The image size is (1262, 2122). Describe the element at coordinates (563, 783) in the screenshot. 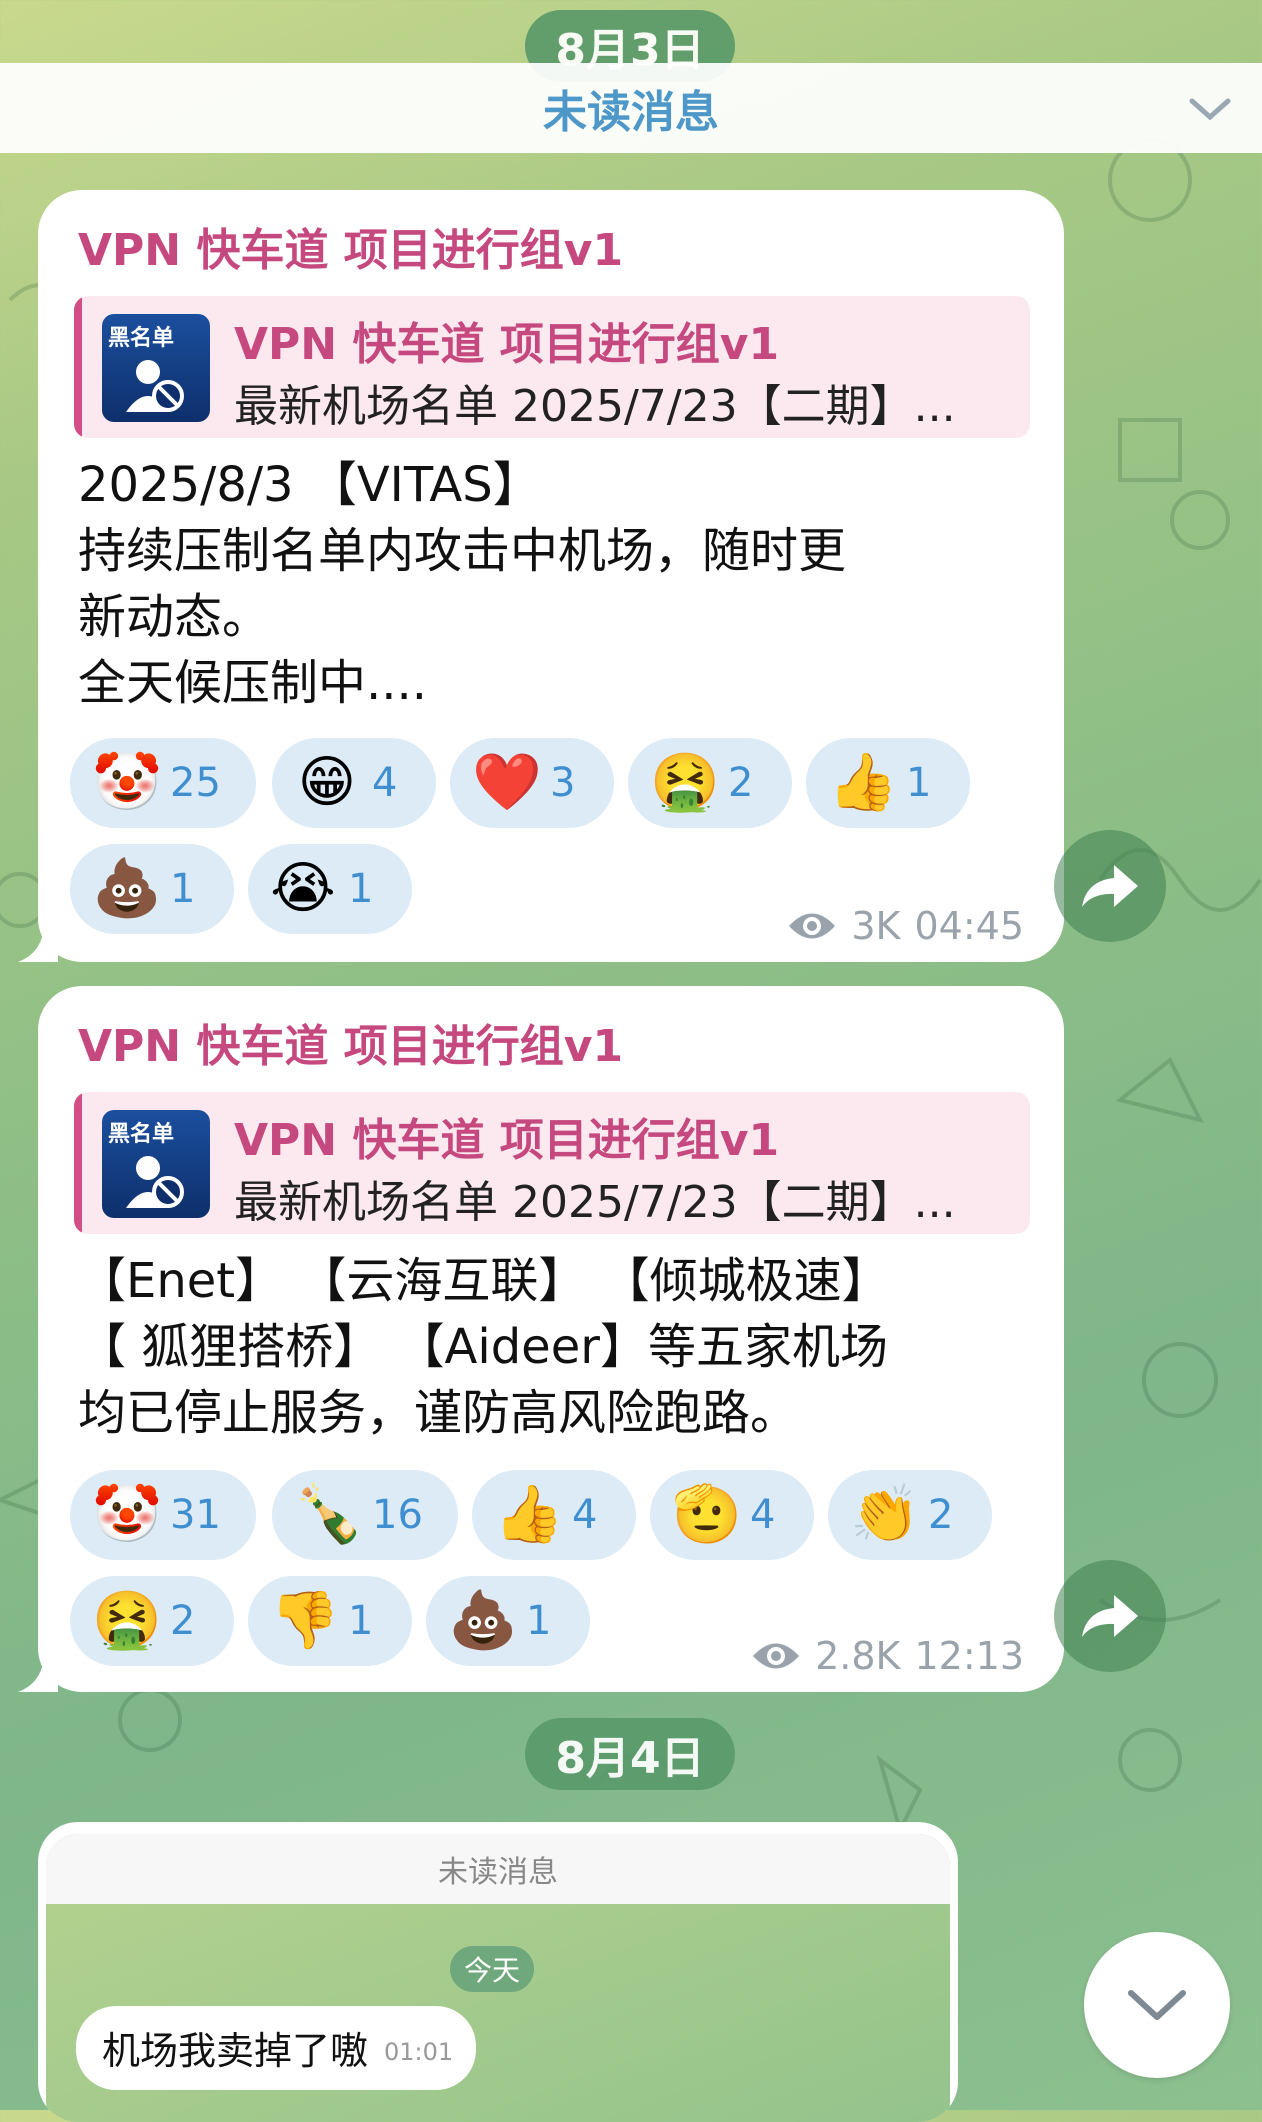

I see `reaction-count: 3` at that location.